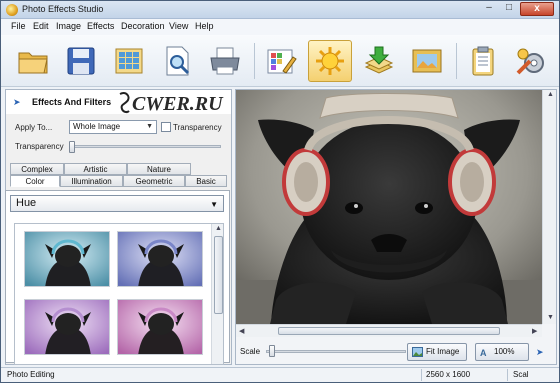  Describe the element at coordinates (280, 374) in the screenshot. I see `status-bar: Photo Editing 2560 x 1600 Scal` at that location.